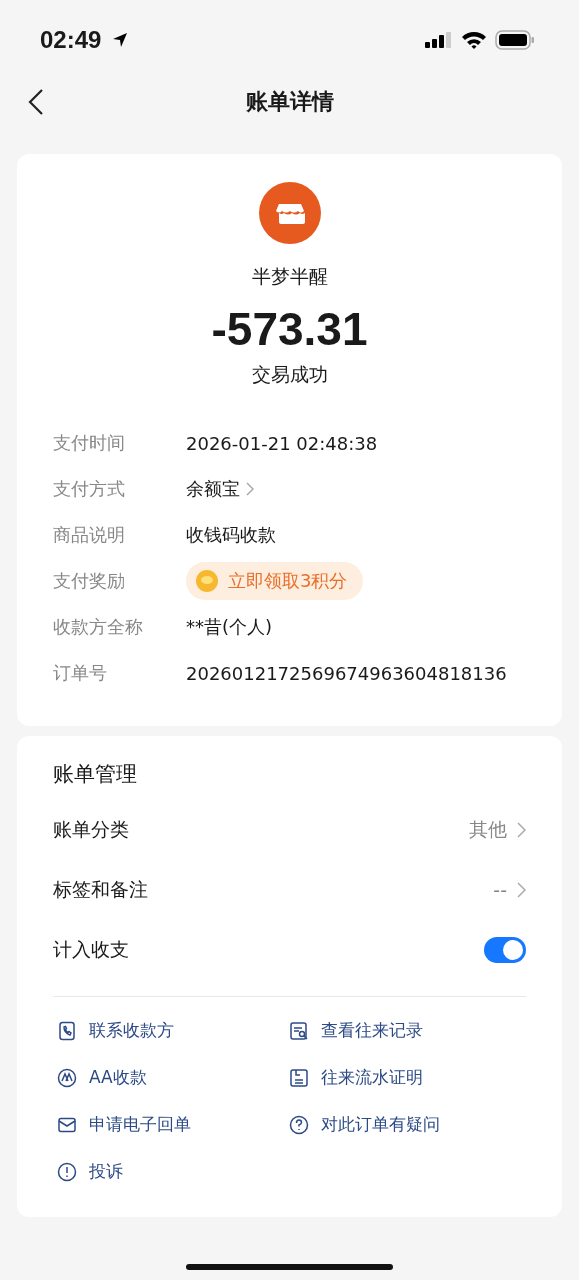 The height and width of the screenshot is (1280, 579). What do you see at coordinates (71, 40) in the screenshot?
I see `status-time: 02:49` at bounding box center [71, 40].